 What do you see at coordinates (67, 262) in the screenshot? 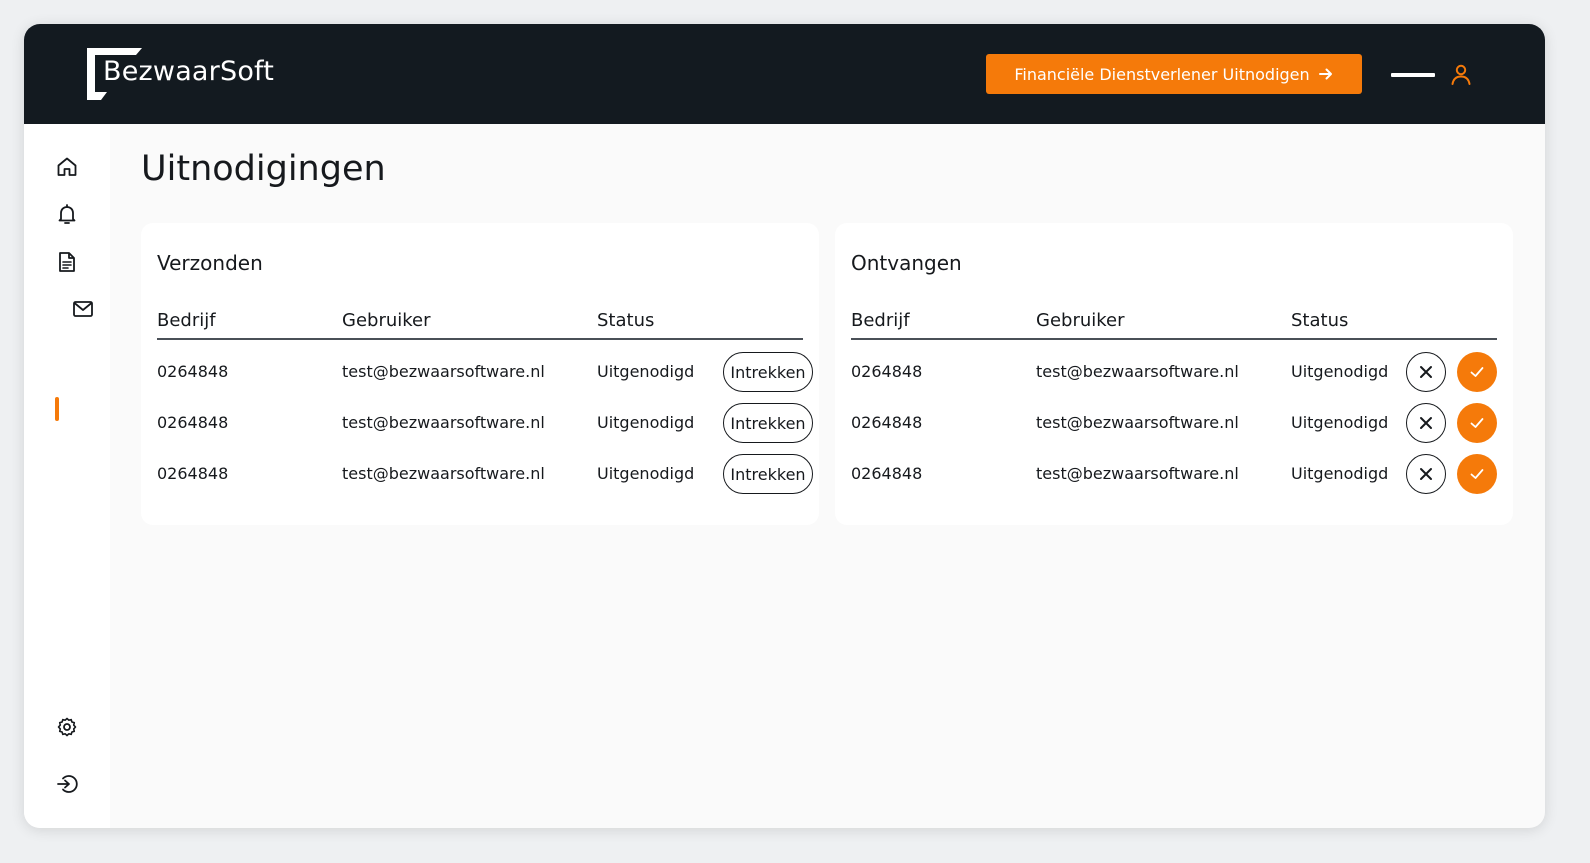
I see `document-icon` at bounding box center [67, 262].